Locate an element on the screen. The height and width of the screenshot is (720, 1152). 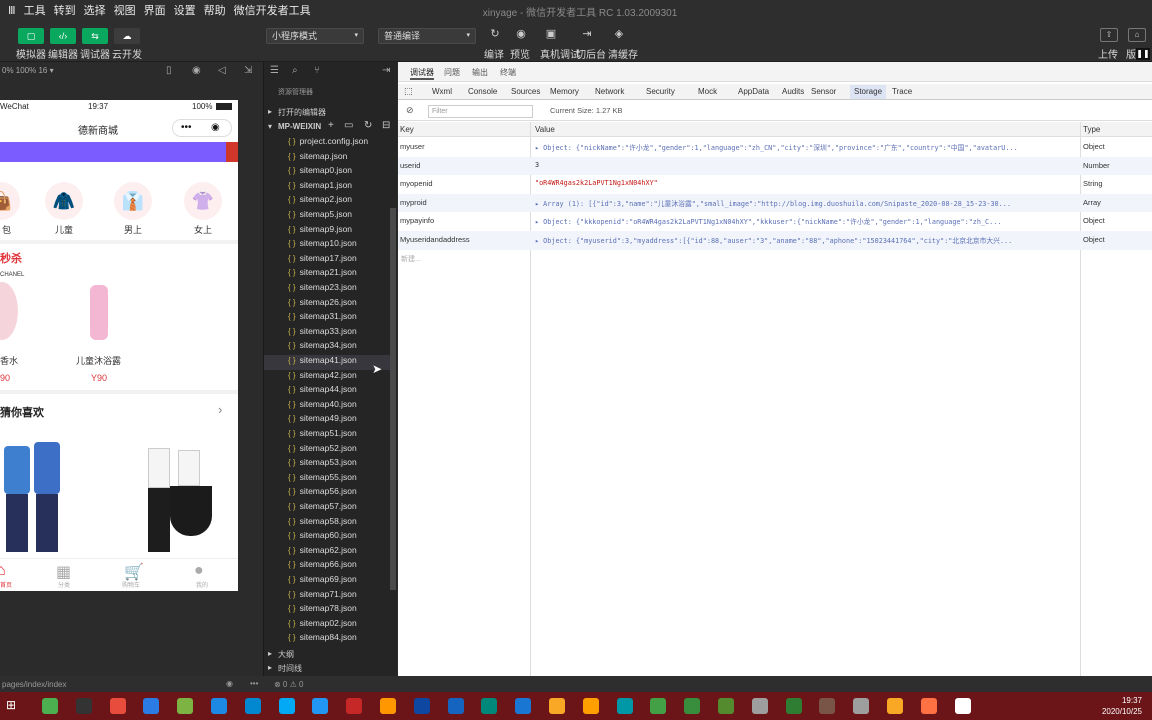
menu-item: 工具 is located at coordinates (35, 10).